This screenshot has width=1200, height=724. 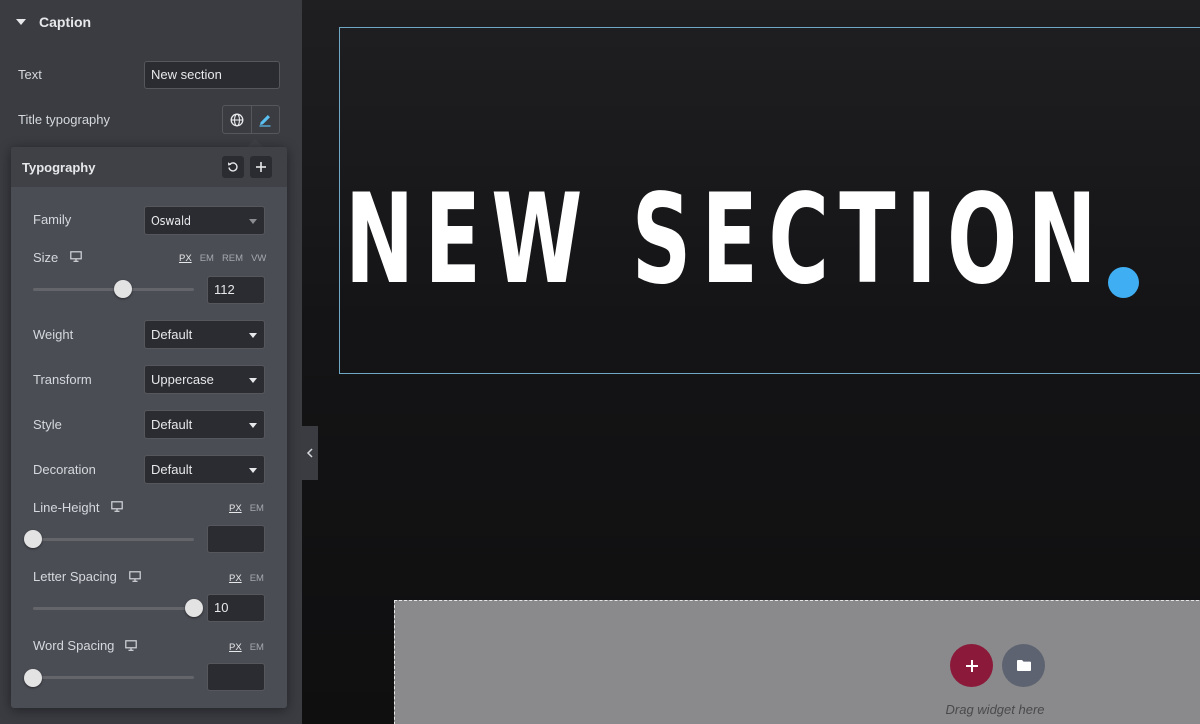 I want to click on text-input: New section, so click(x=212, y=75).